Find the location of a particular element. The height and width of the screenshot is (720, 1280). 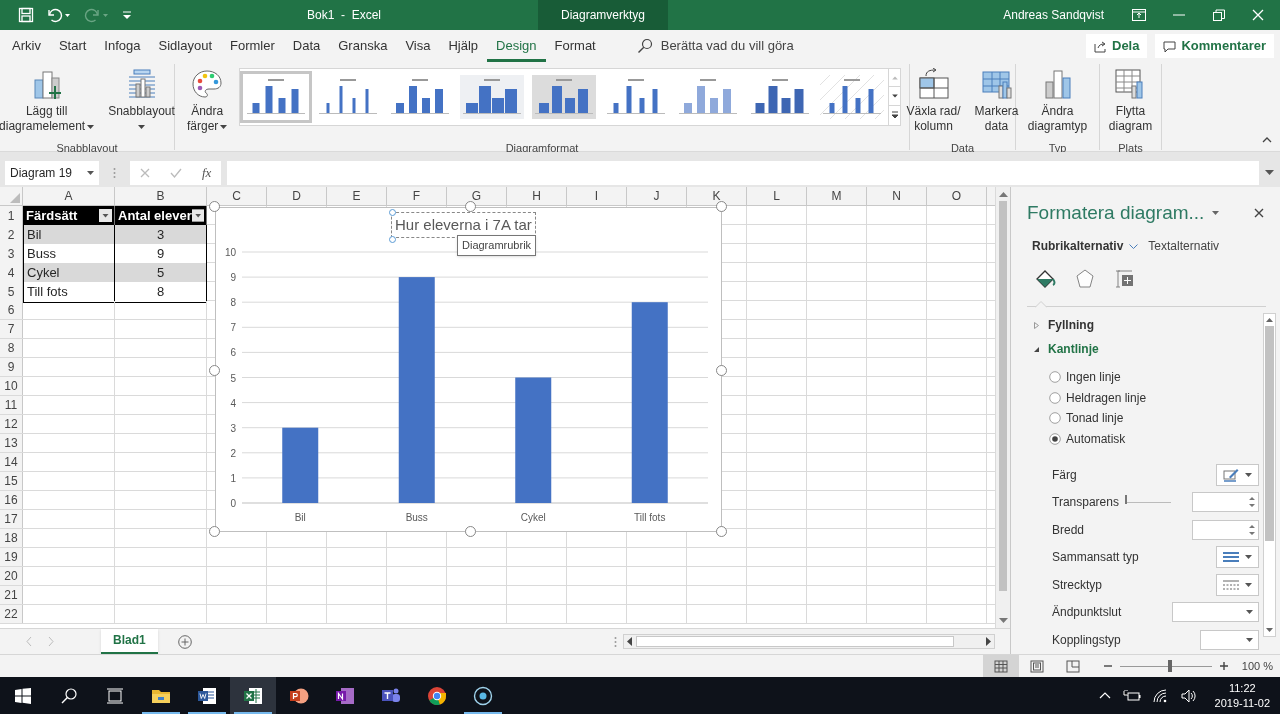

formula-field is located at coordinates (743, 172).